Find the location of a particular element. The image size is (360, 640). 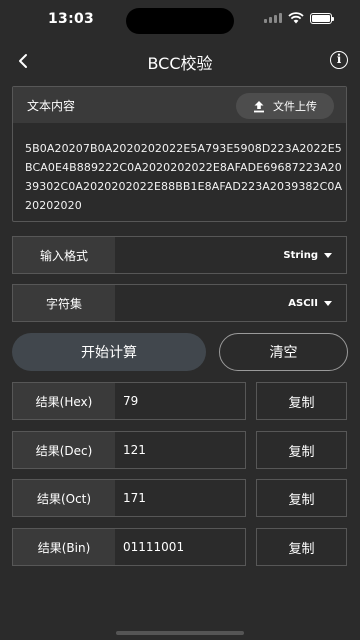

signal-icon is located at coordinates (273, 18).